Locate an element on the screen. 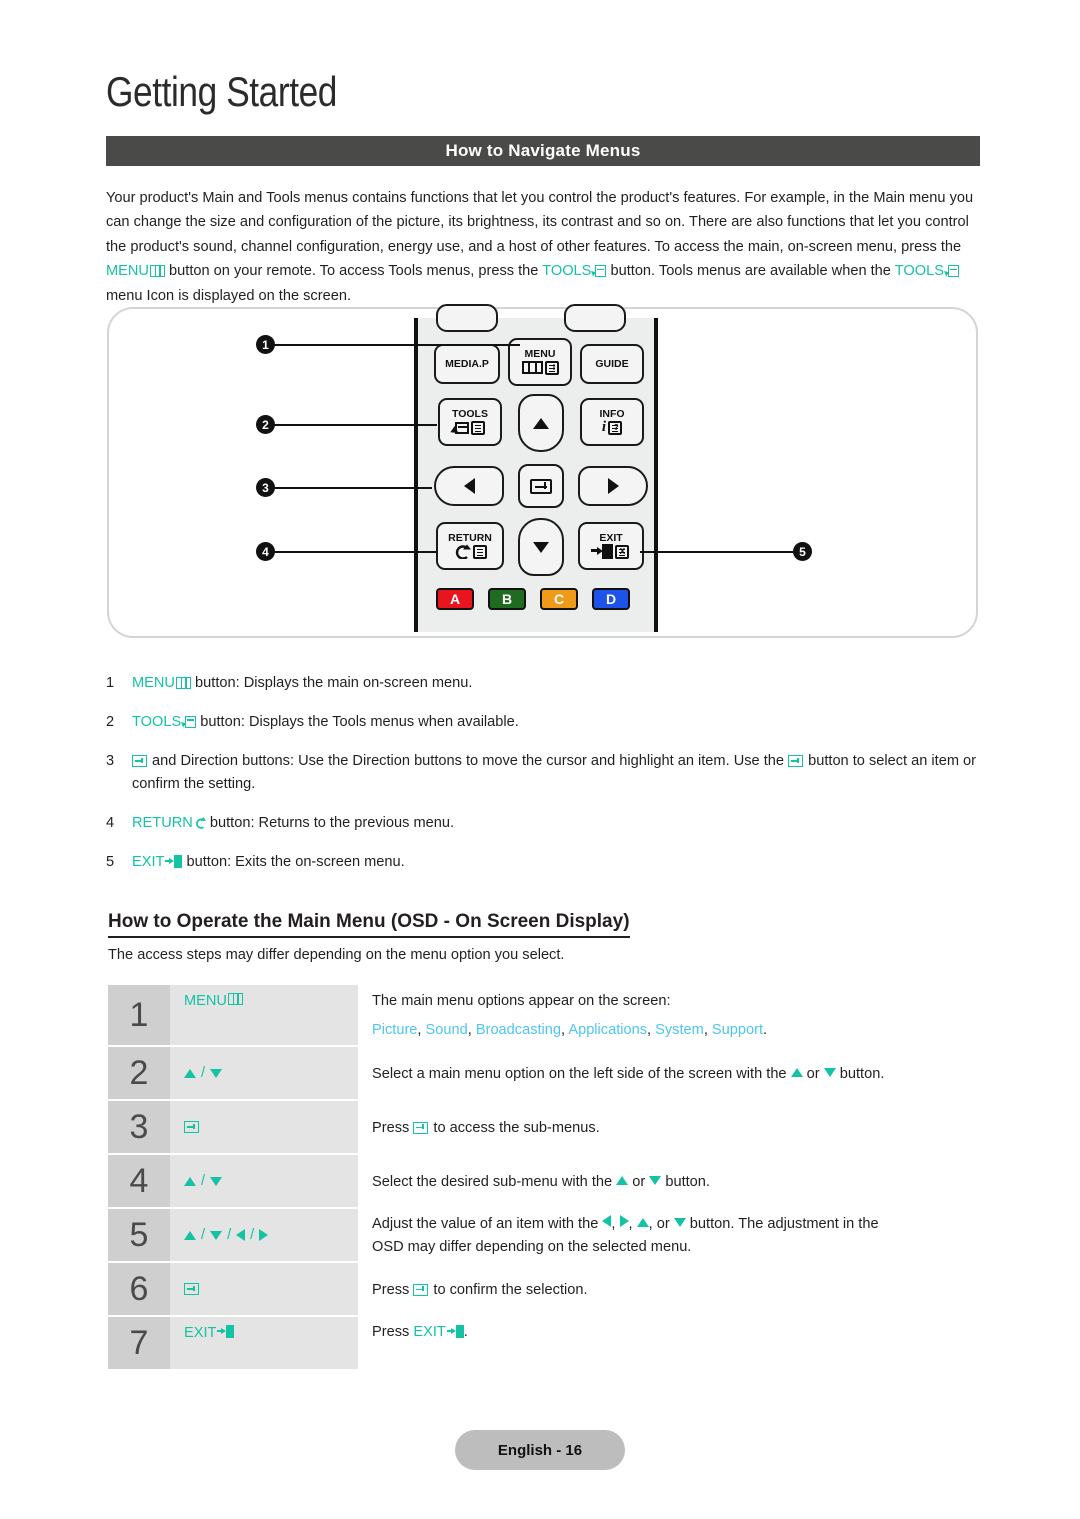 This screenshot has width=1080, height=1519. osd-step-6-key is located at coordinates (264, 1290).